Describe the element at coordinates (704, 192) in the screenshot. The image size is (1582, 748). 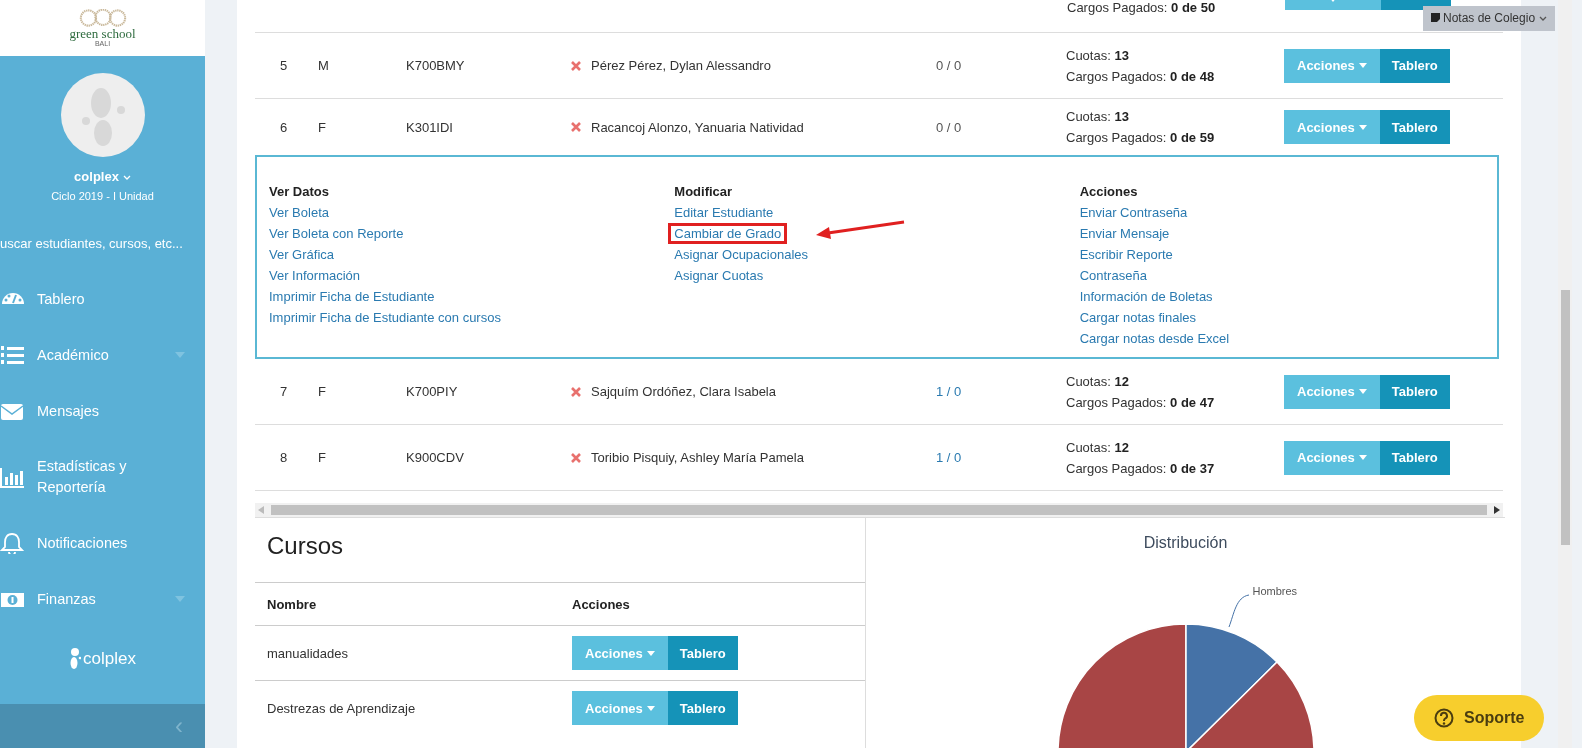
I see `menu-heading: Modificar` at that location.